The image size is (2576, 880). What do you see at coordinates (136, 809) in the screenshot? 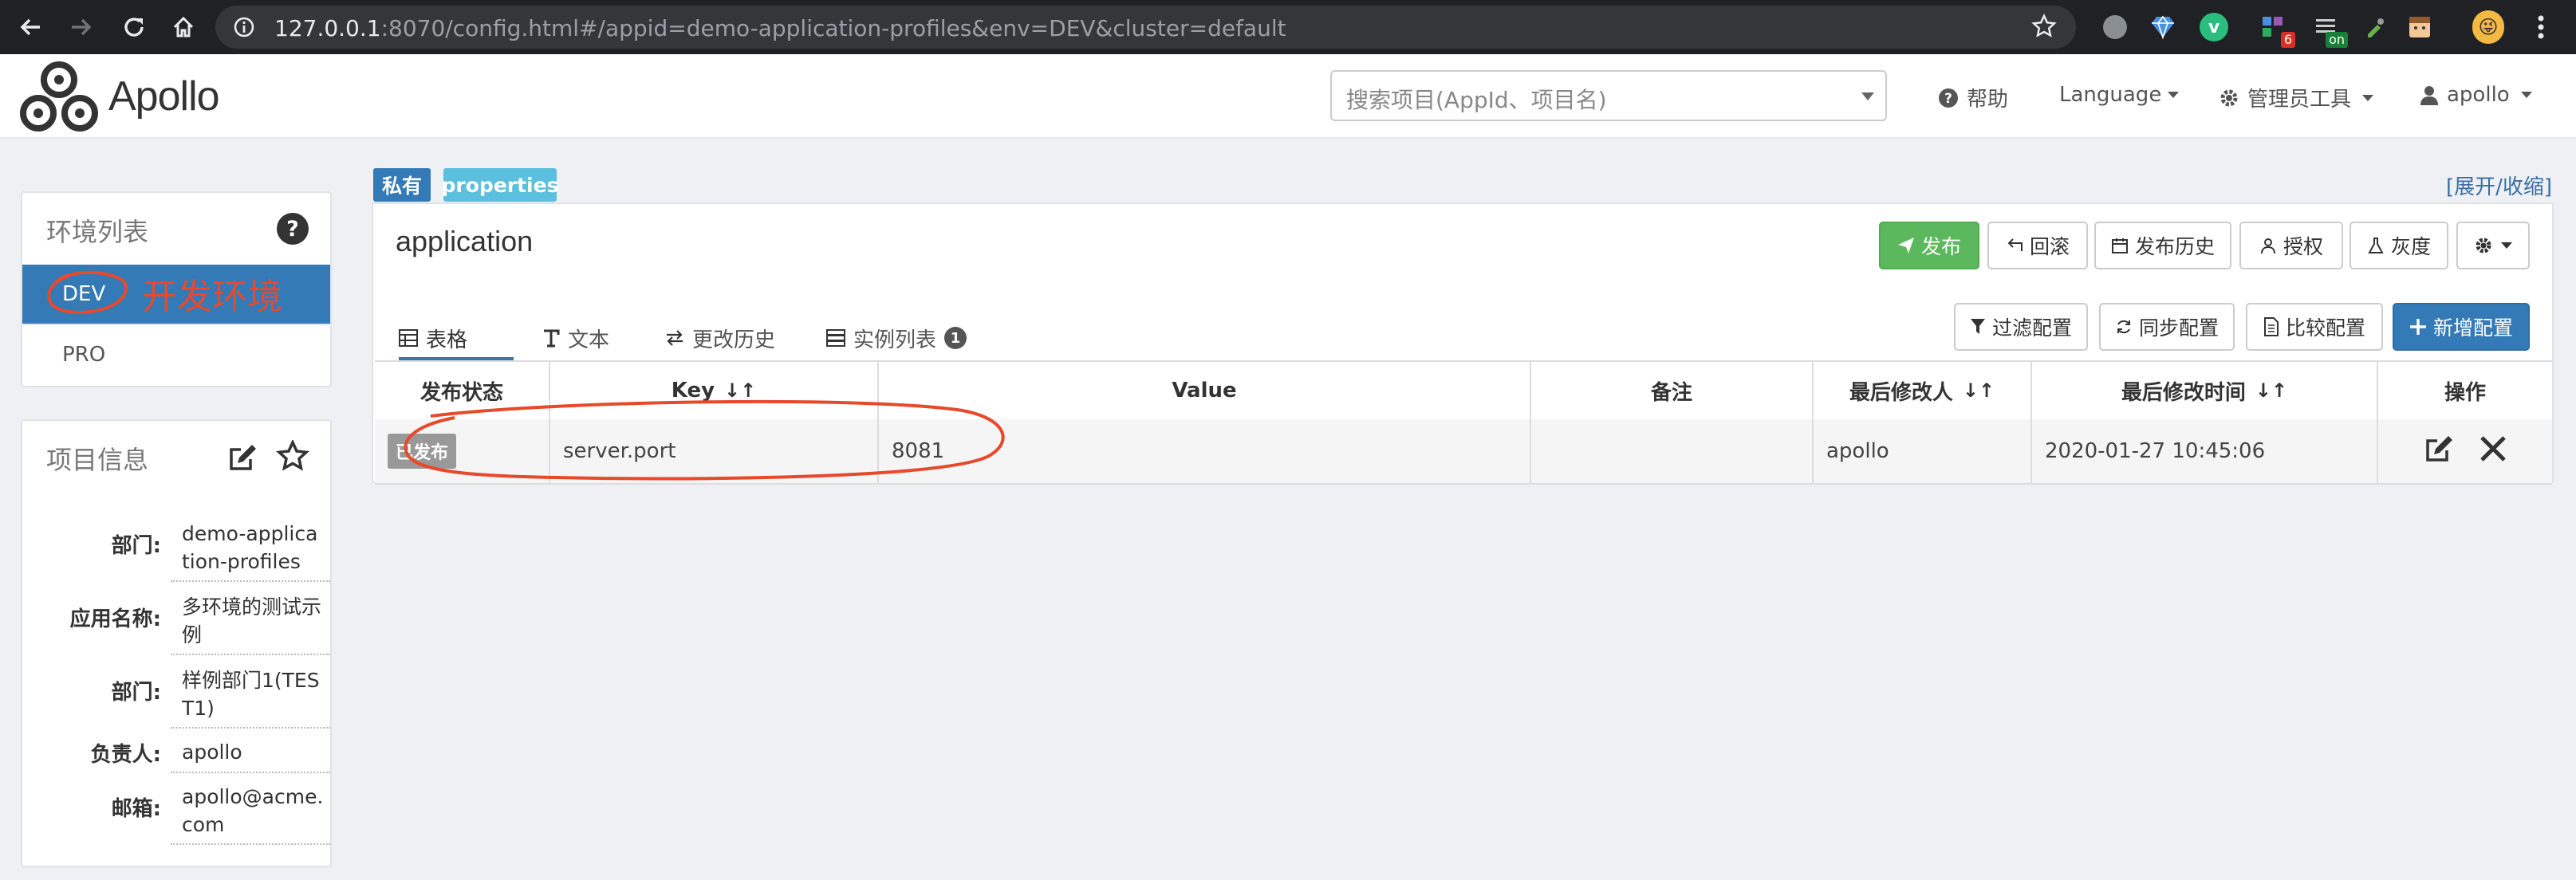
I see `info-key: 邮箱:` at bounding box center [136, 809].